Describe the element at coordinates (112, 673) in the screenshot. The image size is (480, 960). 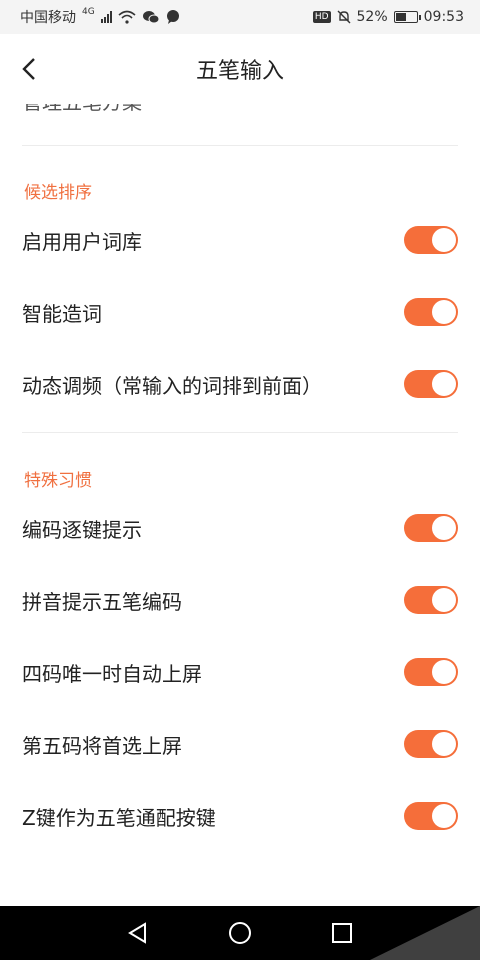
I see `setting-label: 四码唯一时自动上屏` at that location.